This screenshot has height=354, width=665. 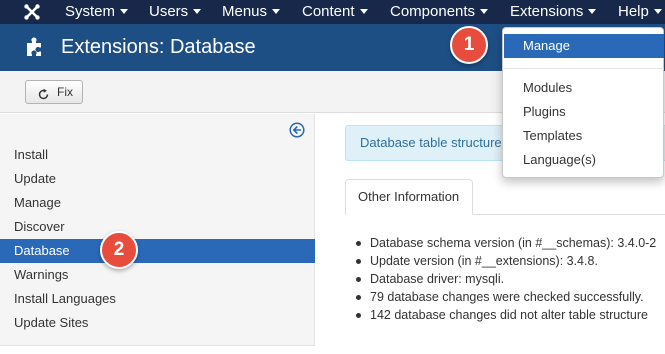 I want to click on menu-extensions: Extensions, so click(x=553, y=12).